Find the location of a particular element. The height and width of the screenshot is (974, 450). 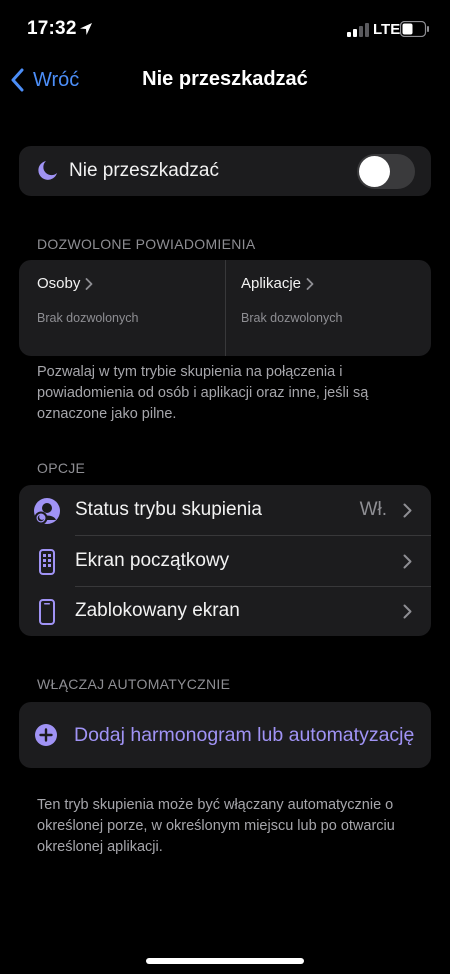

allowed-notifications-header: DOZWOLONE POWIADOMIENIA is located at coordinates (146, 244).